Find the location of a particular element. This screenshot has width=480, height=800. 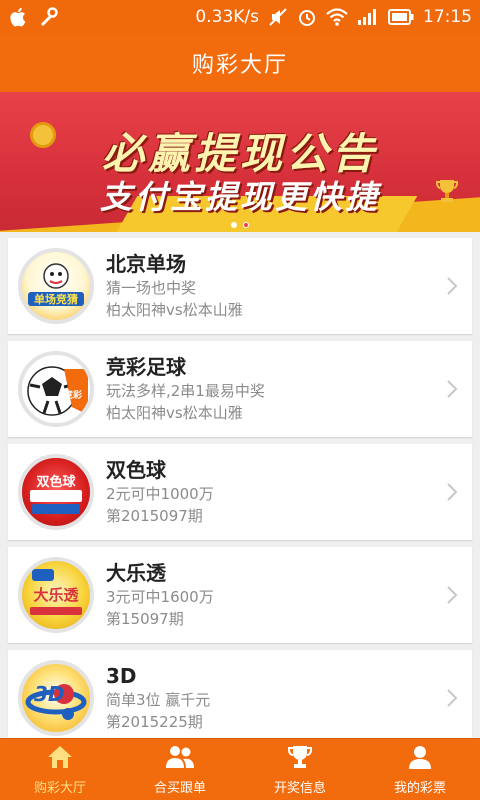

lottery-item-3d: 3D 3D 简单3位 赢千元 第2015225期 is located at coordinates (240, 698).